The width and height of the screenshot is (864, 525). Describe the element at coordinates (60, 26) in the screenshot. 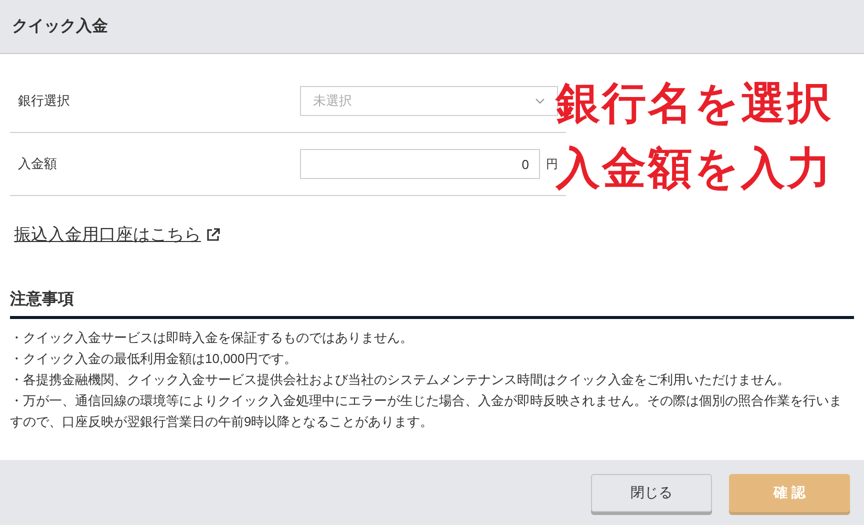

I see `window-title: クイック入金` at that location.